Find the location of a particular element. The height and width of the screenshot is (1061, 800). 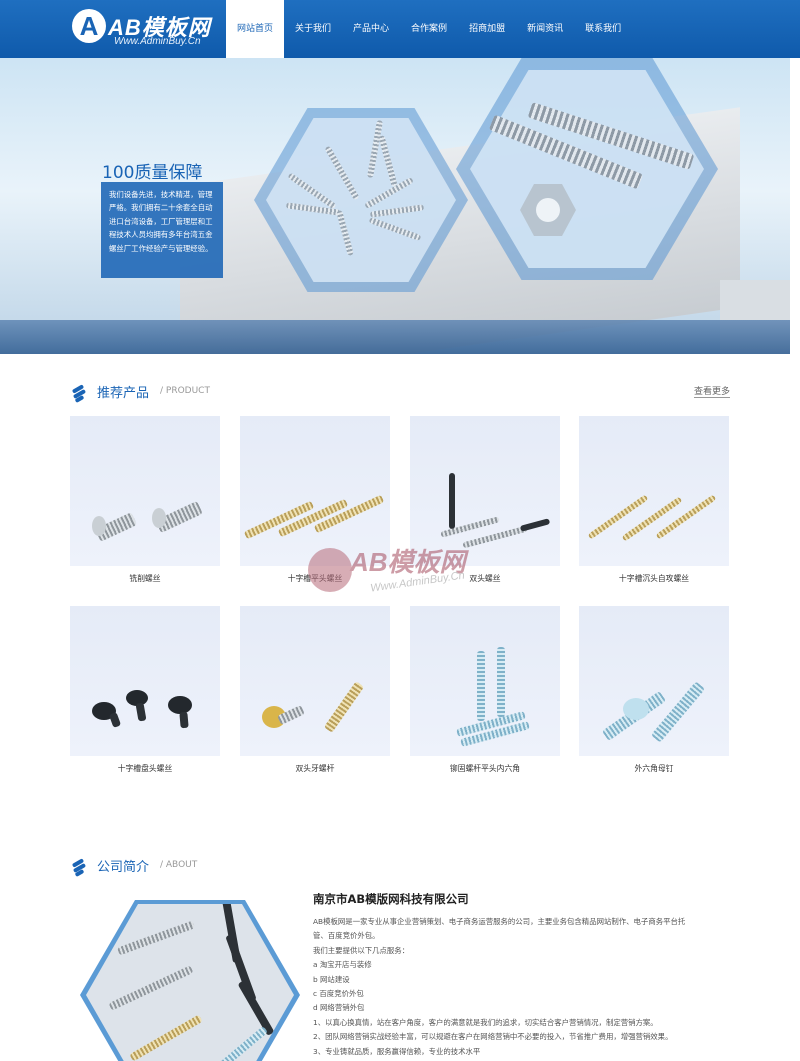

about-subtitle: / ABOUT is located at coordinates (179, 865).